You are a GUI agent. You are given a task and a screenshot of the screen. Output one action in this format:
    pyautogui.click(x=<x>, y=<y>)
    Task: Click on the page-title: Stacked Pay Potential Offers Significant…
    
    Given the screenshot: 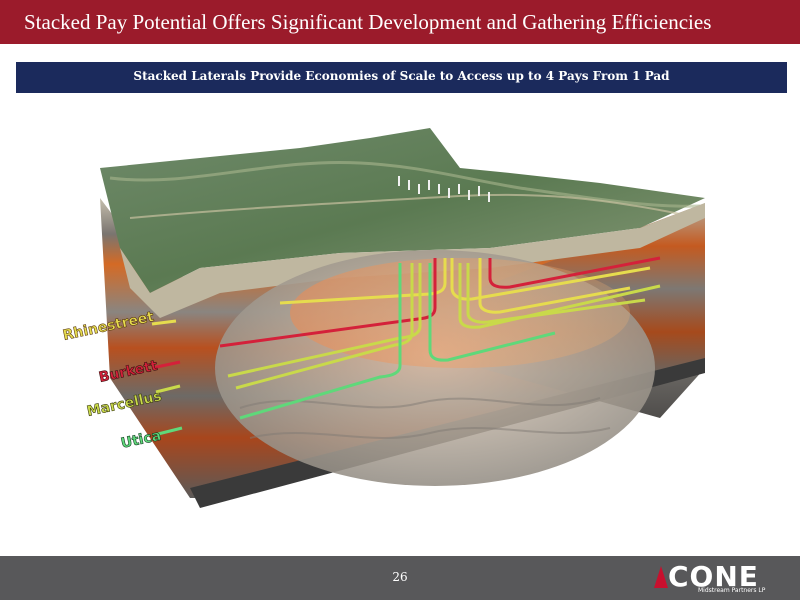 What is the action you would take?
    pyautogui.click(x=368, y=22)
    